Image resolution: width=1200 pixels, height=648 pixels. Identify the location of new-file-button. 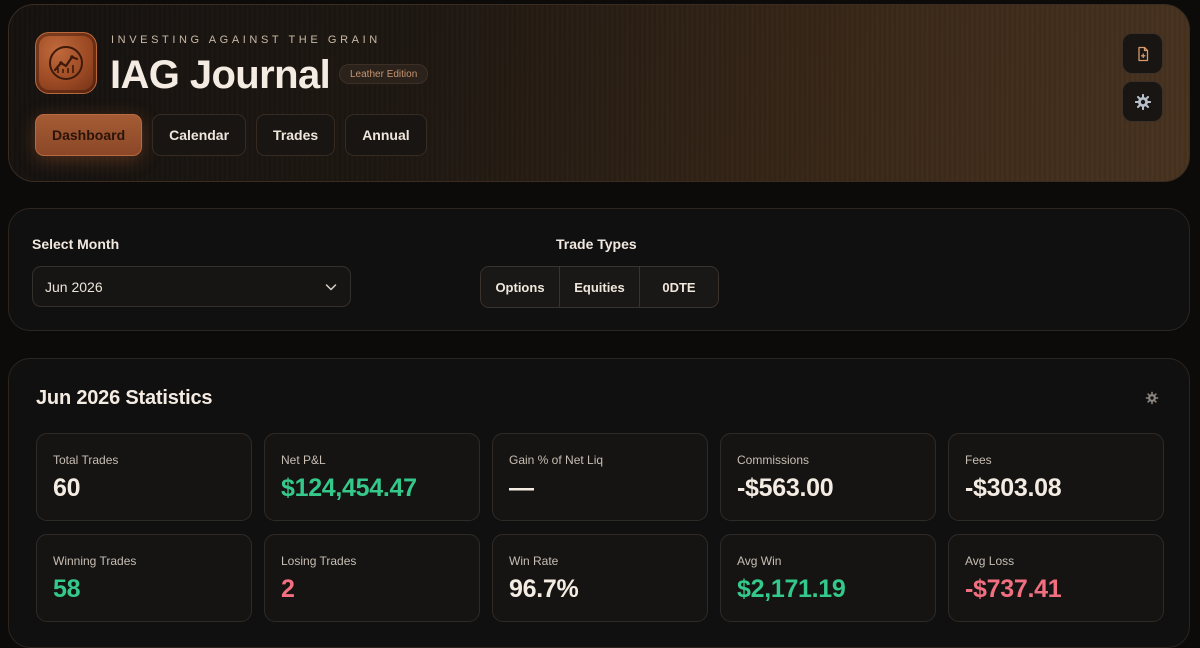
(1142, 53).